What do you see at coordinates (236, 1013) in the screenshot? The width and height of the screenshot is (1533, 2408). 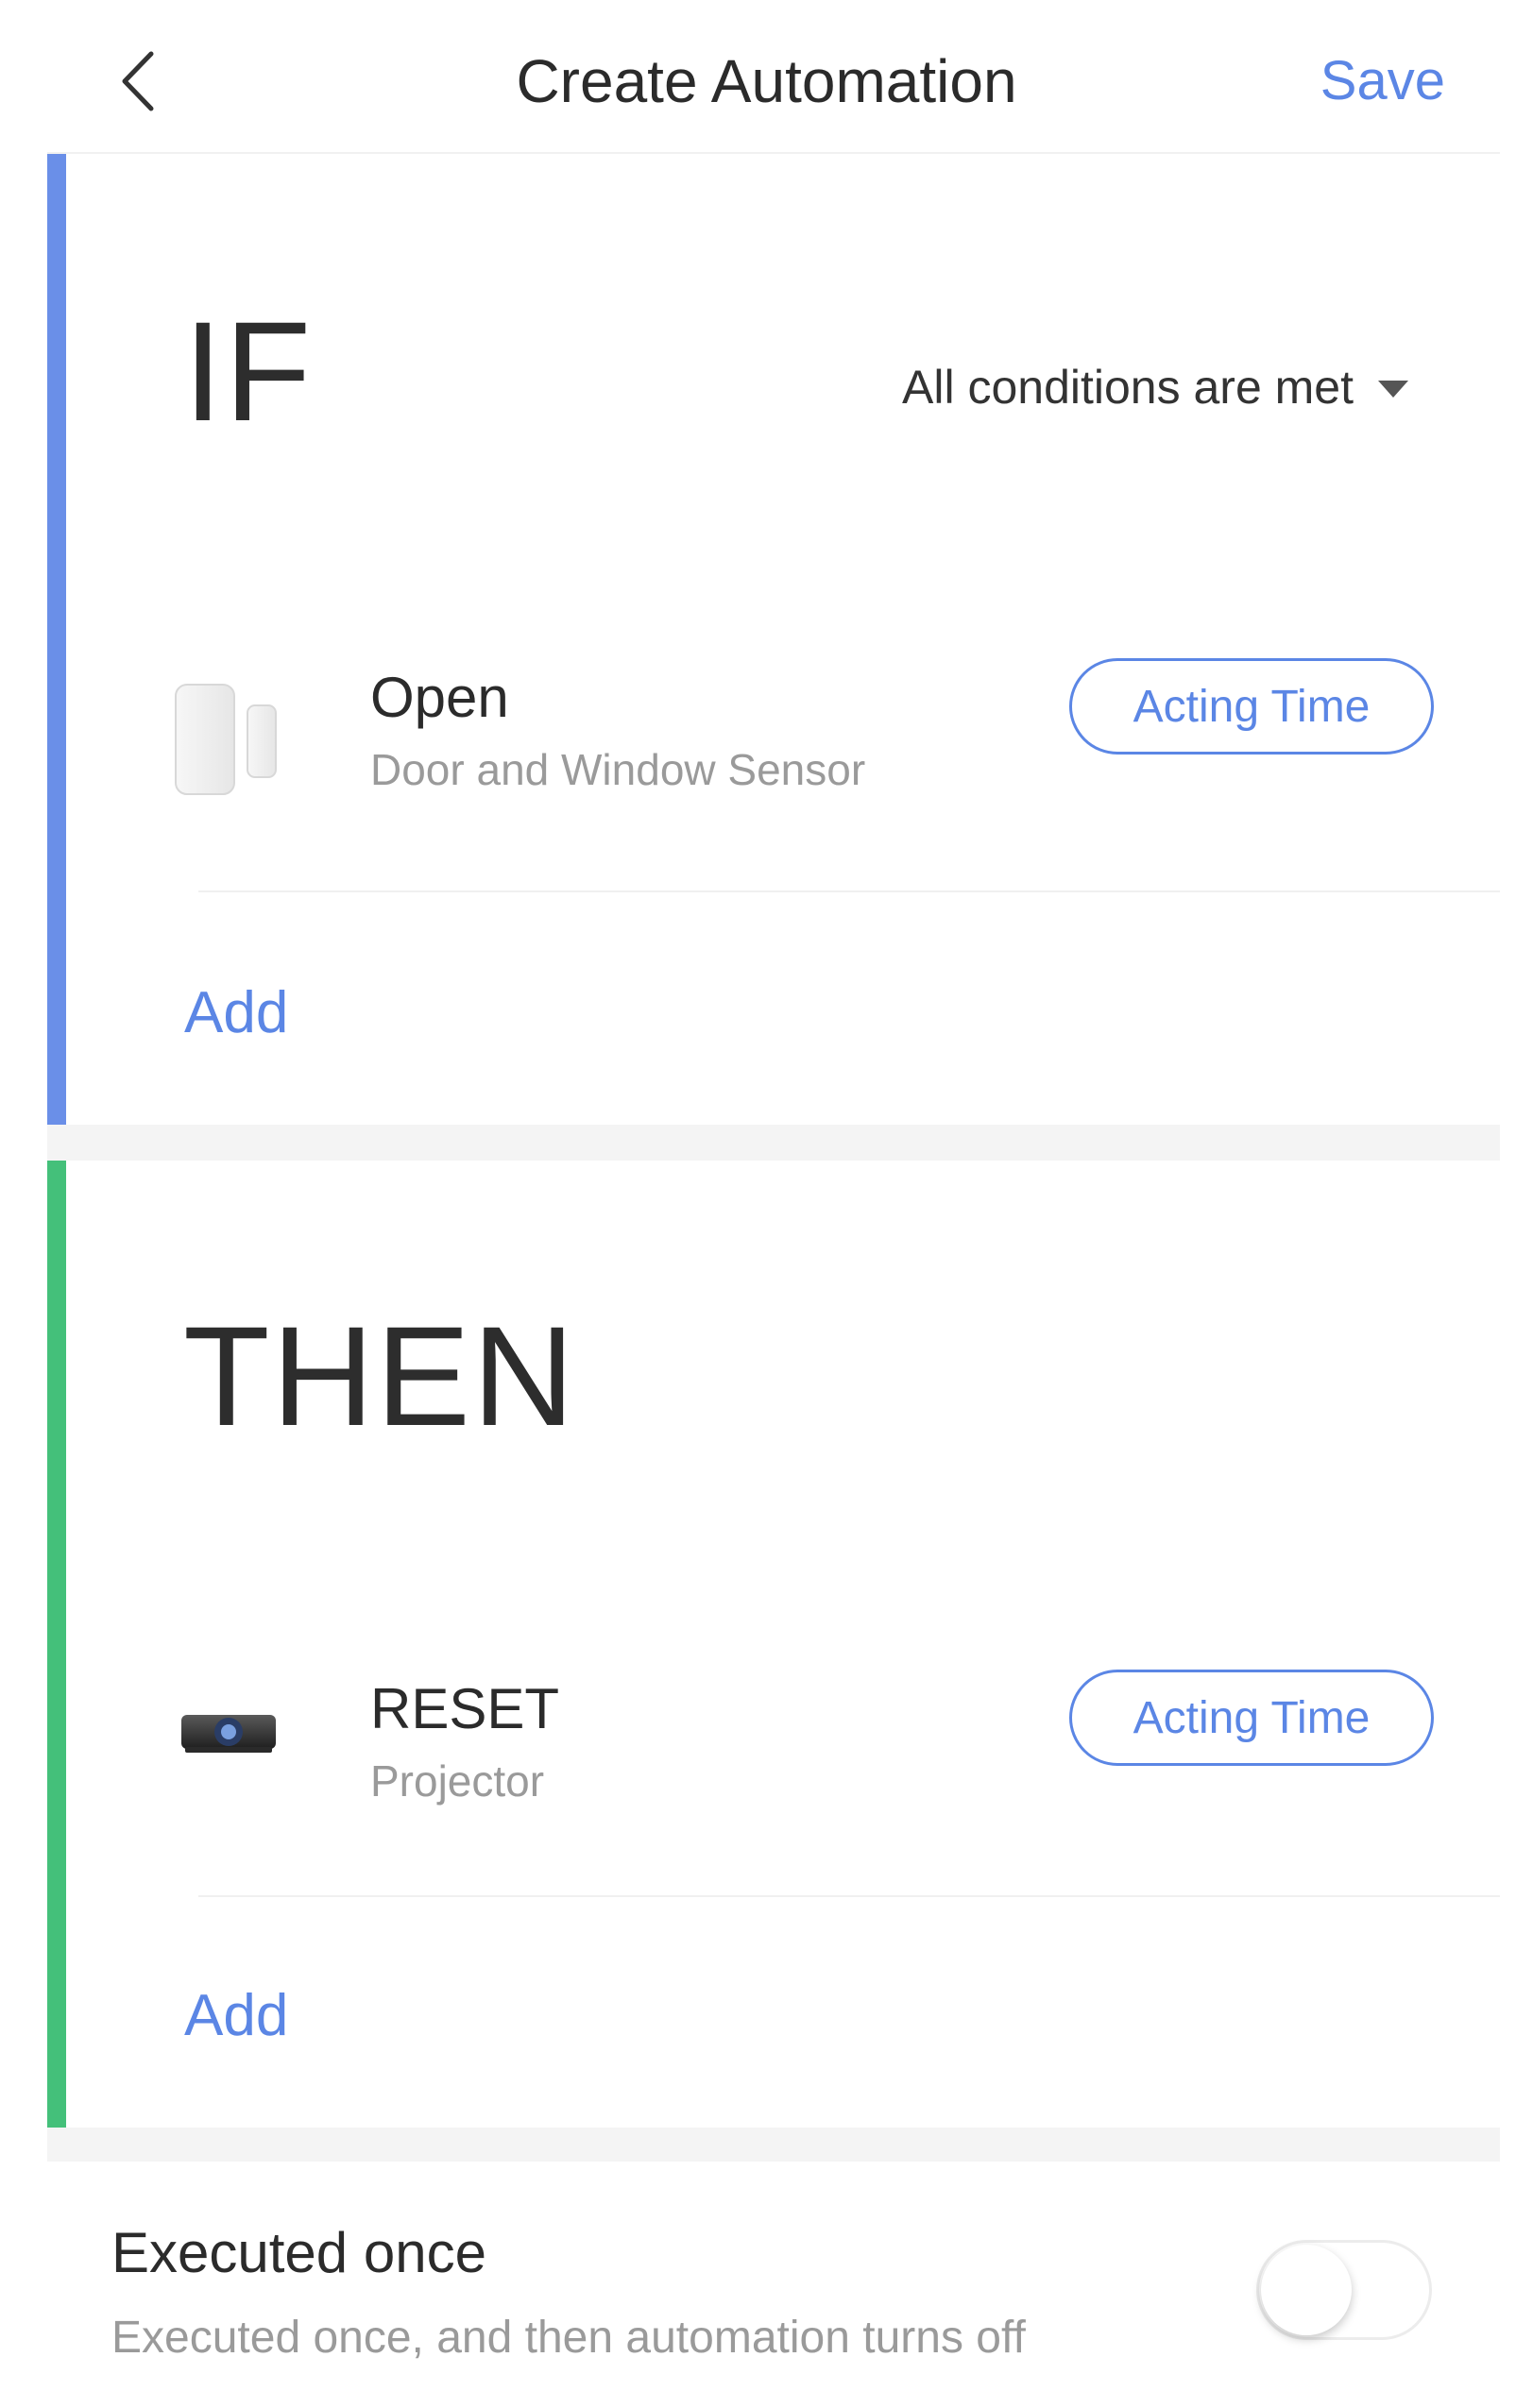 I see `if-add-button: Add` at bounding box center [236, 1013].